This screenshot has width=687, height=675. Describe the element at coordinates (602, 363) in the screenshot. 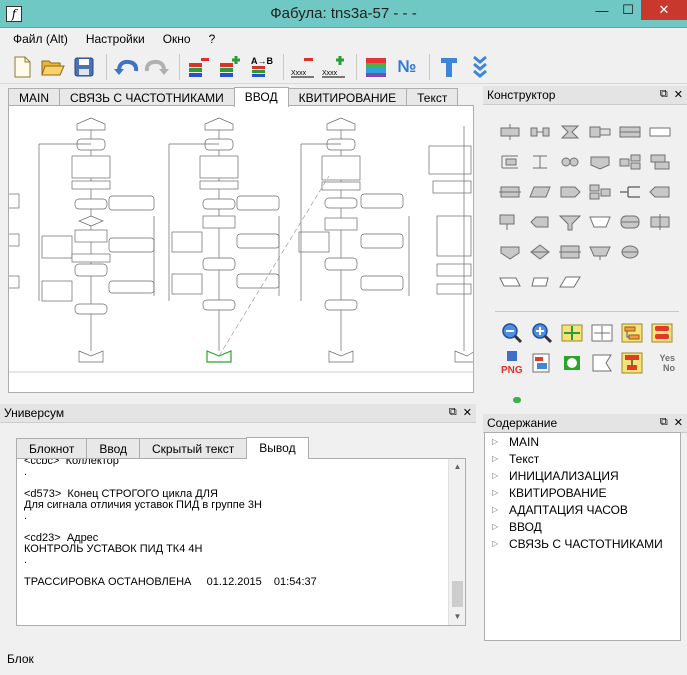

I see `shape-edit-button` at that location.